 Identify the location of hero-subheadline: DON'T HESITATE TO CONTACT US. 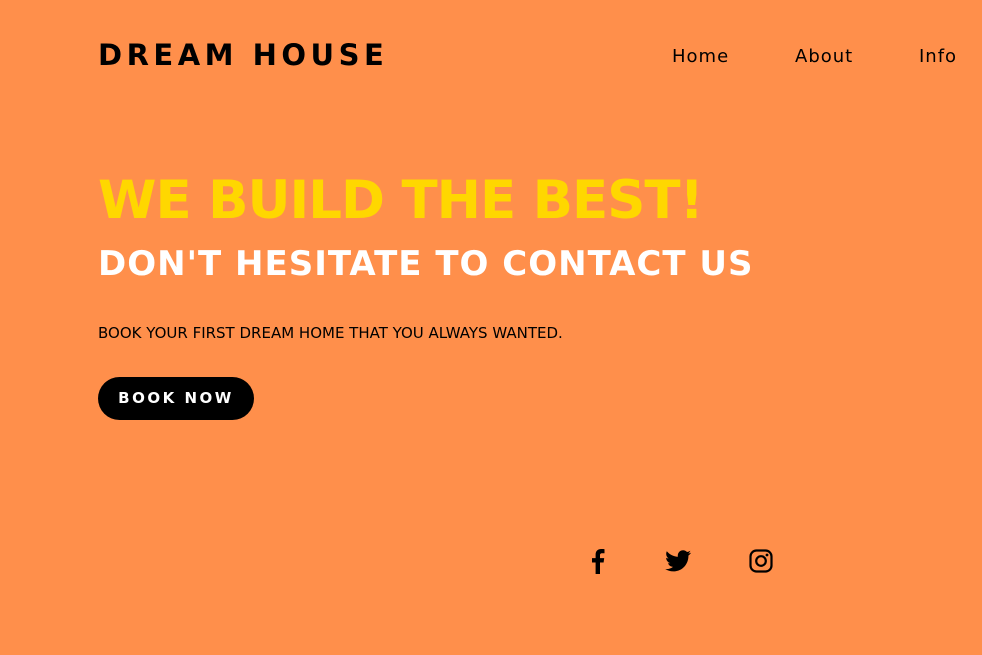
(426, 264).